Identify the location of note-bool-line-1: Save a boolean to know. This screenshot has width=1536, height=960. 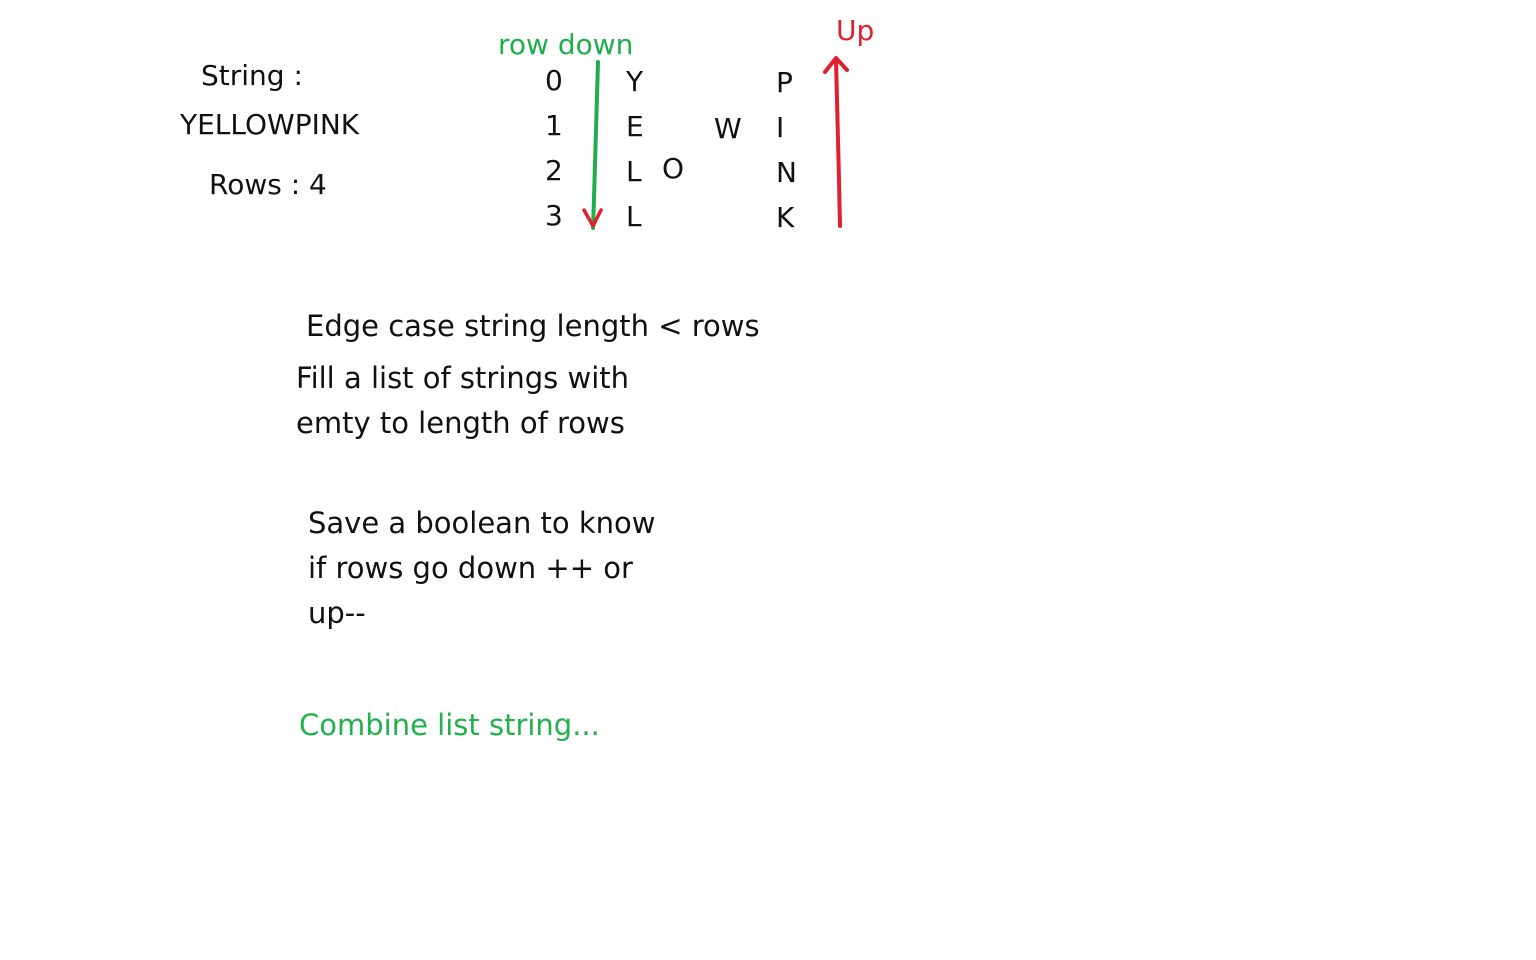
(482, 523).